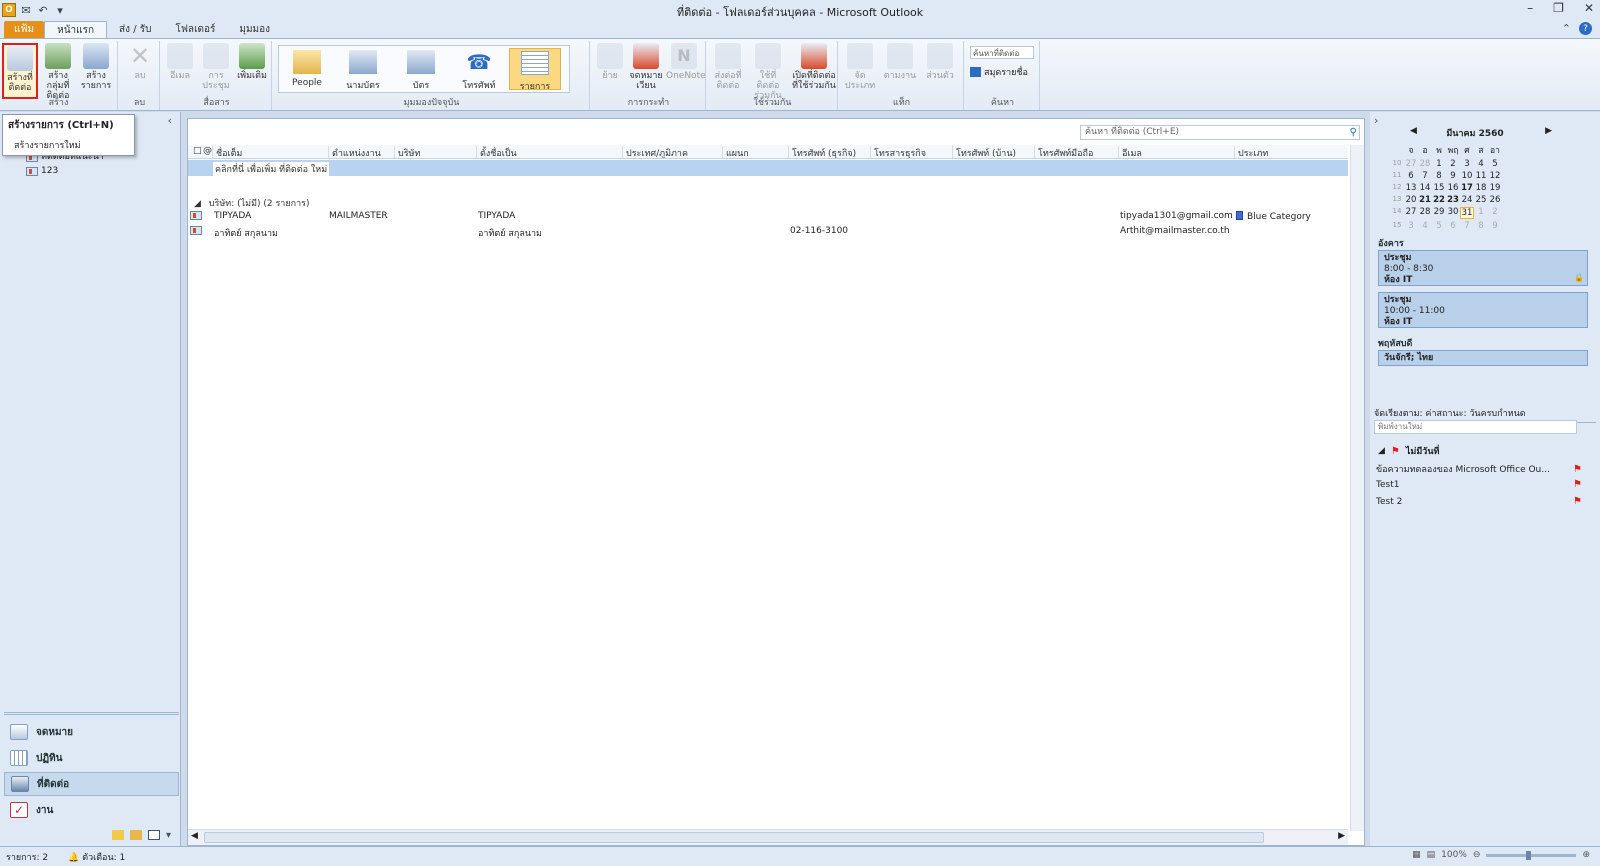  Describe the element at coordinates (180, 62) in the screenshot. I see `email-button: อีเมล` at that location.